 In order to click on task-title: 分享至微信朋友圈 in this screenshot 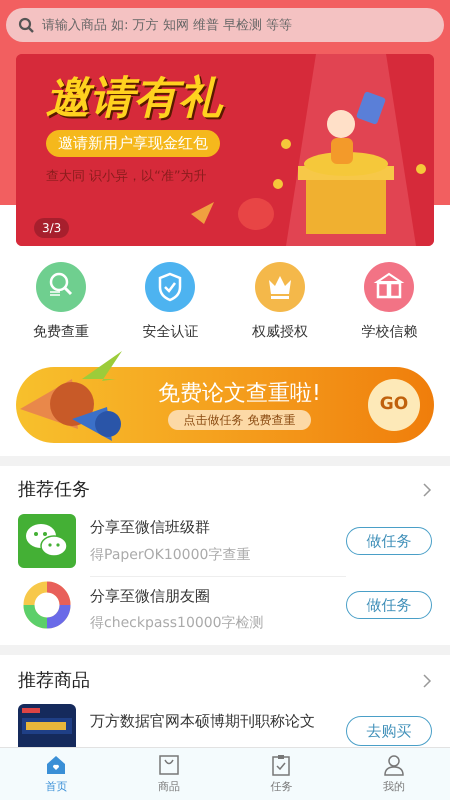, I will do `click(150, 596)`.